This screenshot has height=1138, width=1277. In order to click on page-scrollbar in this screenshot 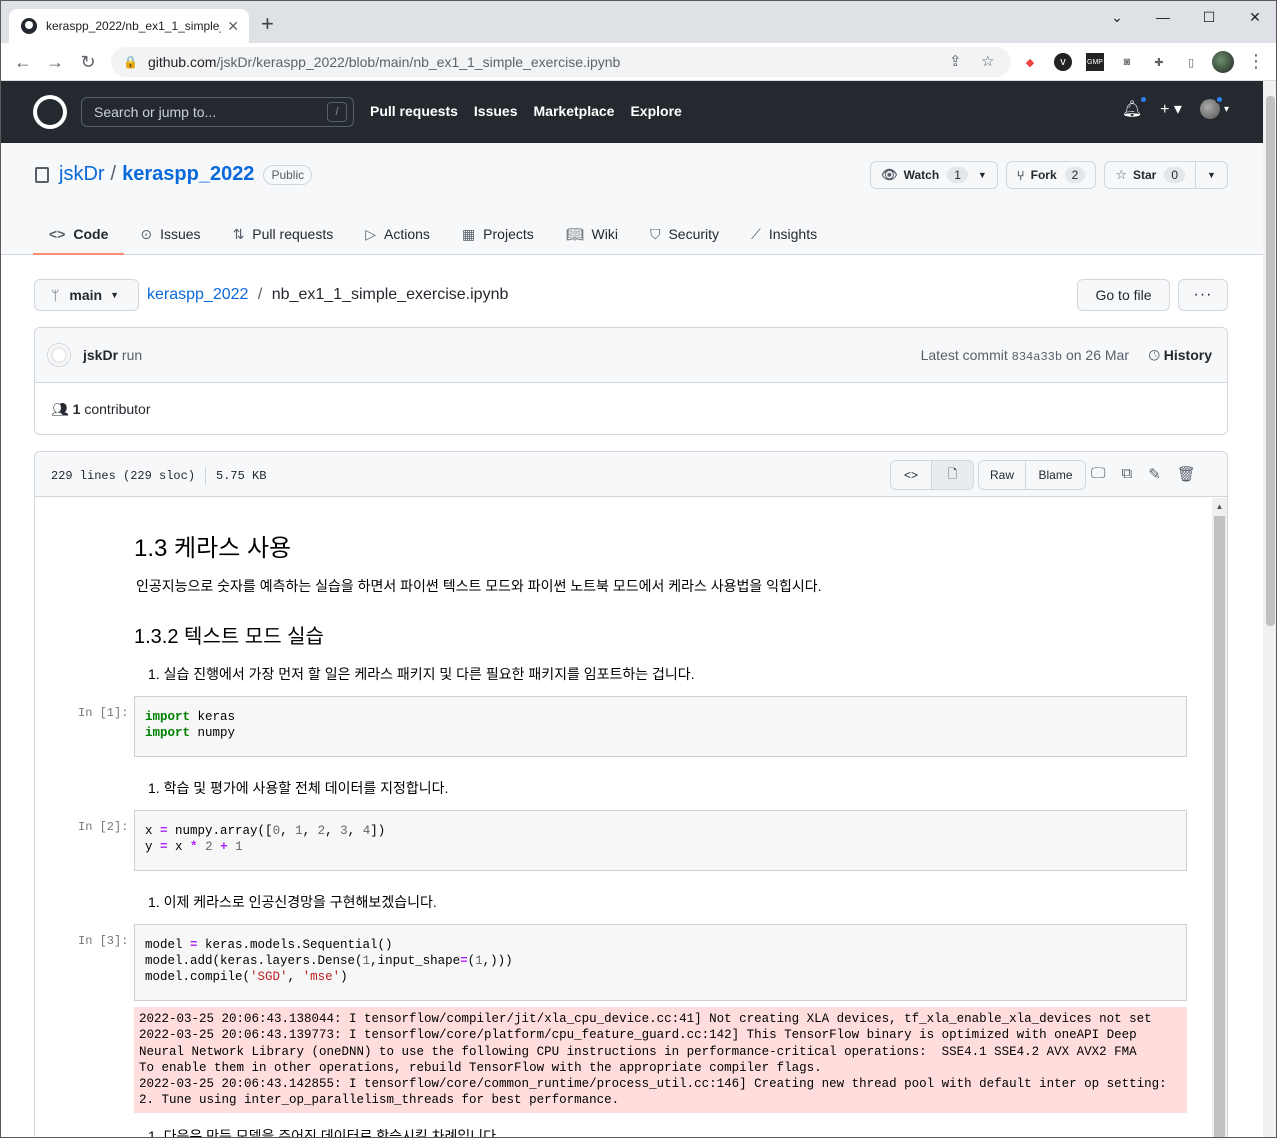, I will do `click(1269, 609)`.